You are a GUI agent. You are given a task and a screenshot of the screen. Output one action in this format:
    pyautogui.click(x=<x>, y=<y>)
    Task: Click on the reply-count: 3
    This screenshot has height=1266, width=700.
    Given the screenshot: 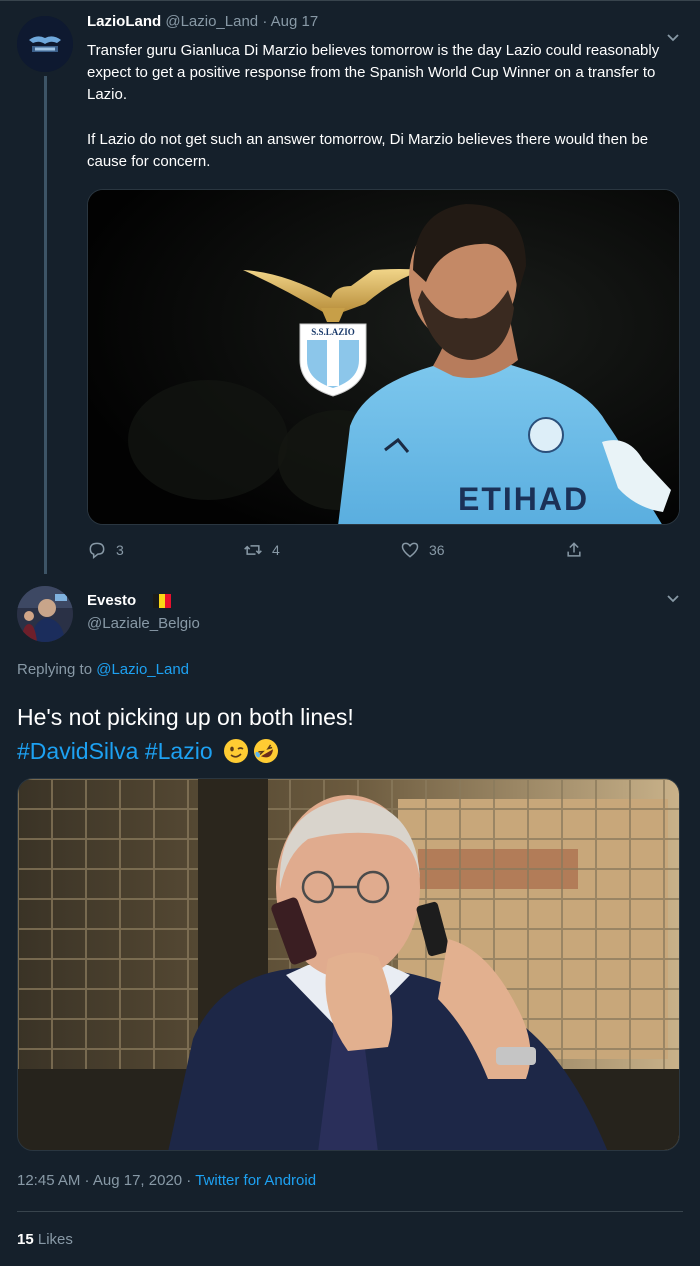 What is the action you would take?
    pyautogui.click(x=120, y=550)
    